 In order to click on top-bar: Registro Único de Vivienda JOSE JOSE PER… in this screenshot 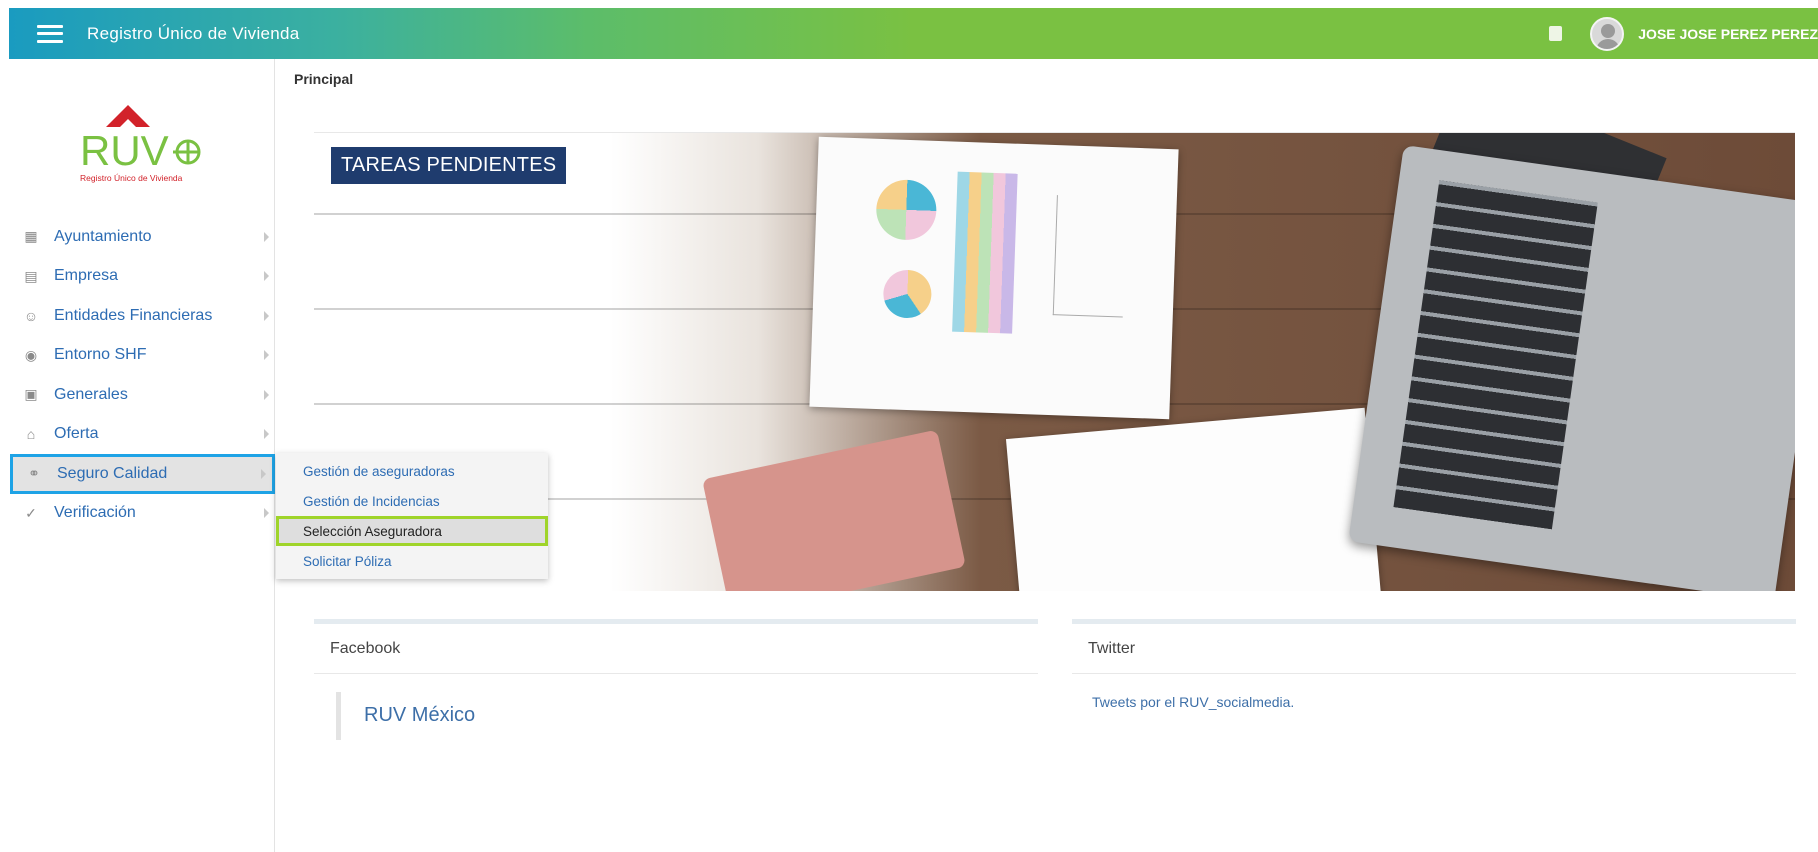, I will do `click(913, 33)`.